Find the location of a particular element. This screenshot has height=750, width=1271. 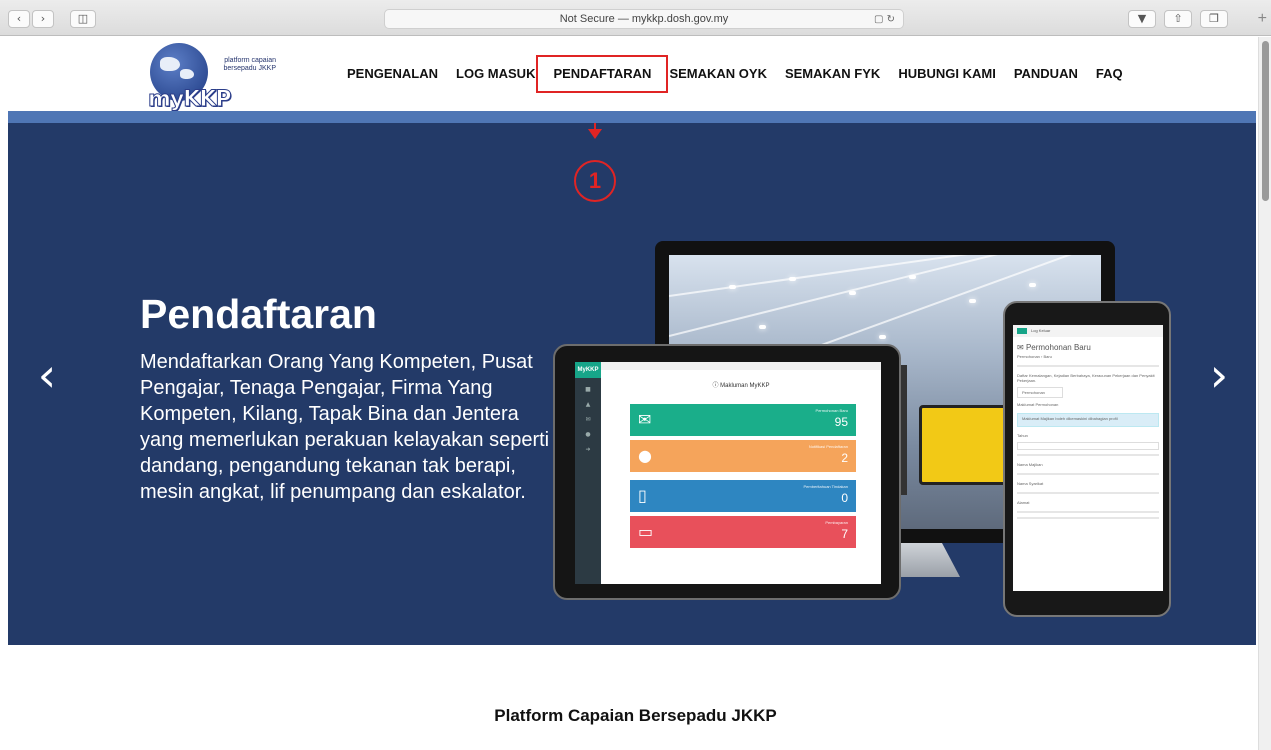

tablet-sidebar: MyKKP ■ ▲ ✉ ● ➜ is located at coordinates (588, 473).